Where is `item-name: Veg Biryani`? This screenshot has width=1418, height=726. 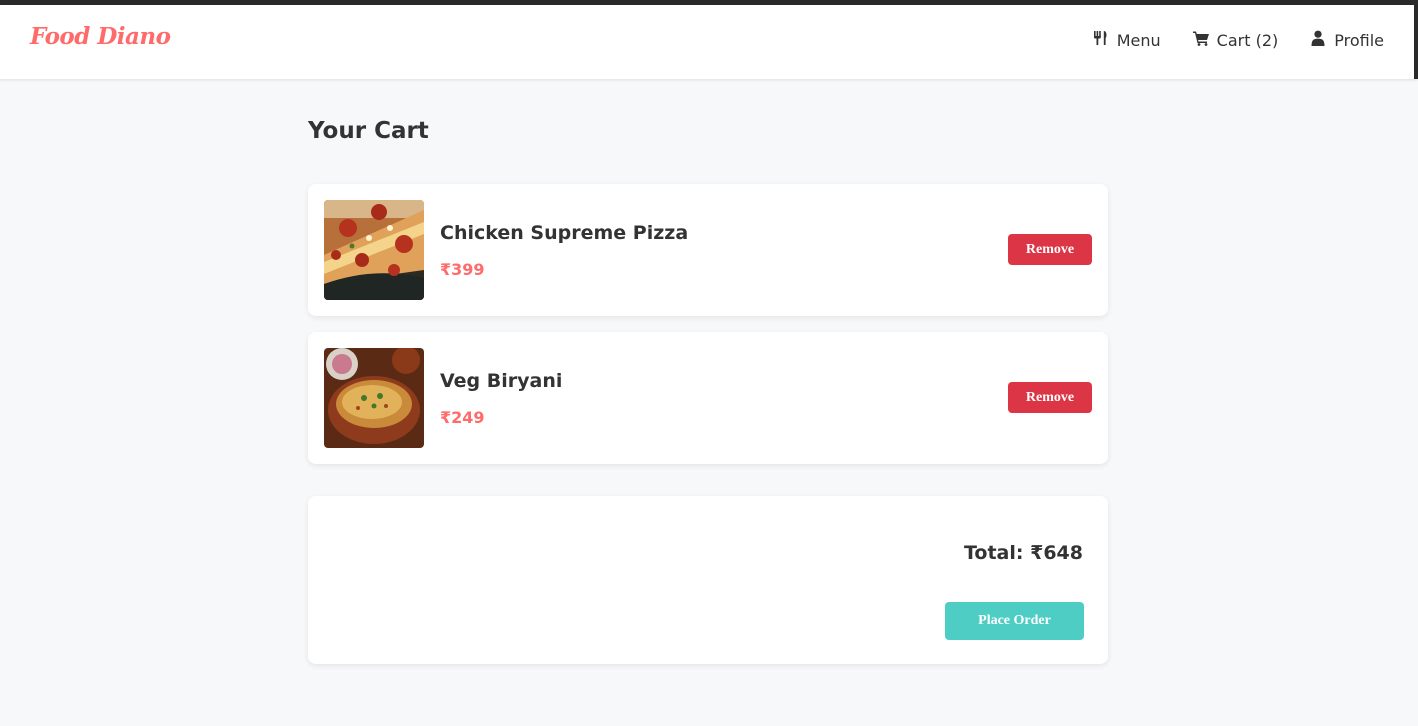 item-name: Veg Biryani is located at coordinates (501, 381).